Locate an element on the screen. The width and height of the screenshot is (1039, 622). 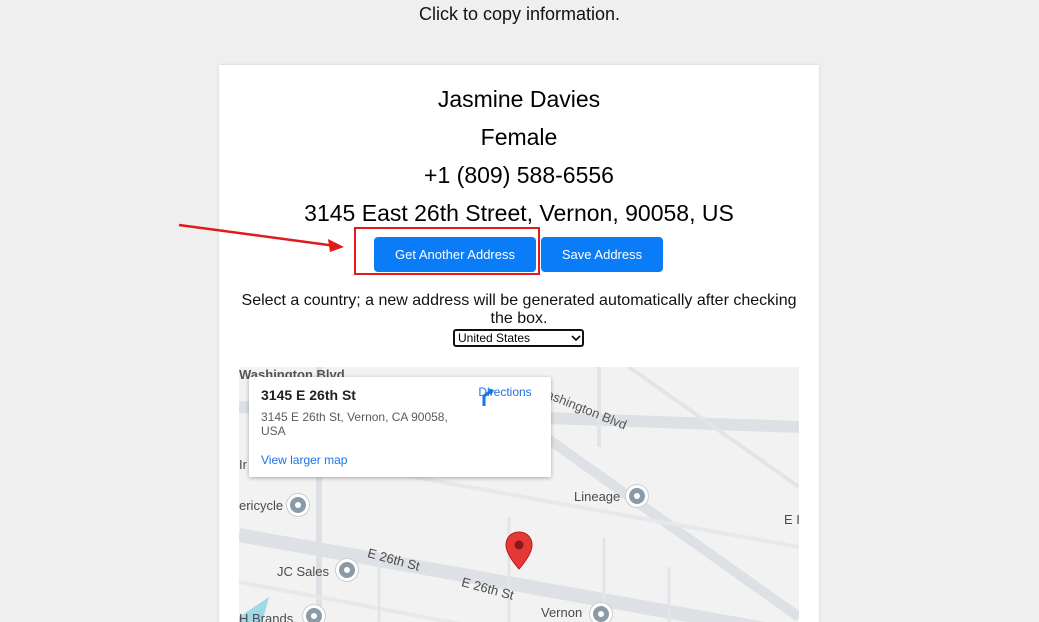
map-label-brands: H Brands is located at coordinates (266, 616).